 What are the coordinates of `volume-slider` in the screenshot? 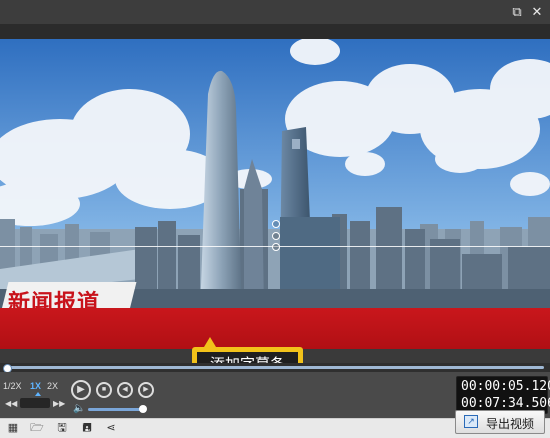 It's located at (115, 409).